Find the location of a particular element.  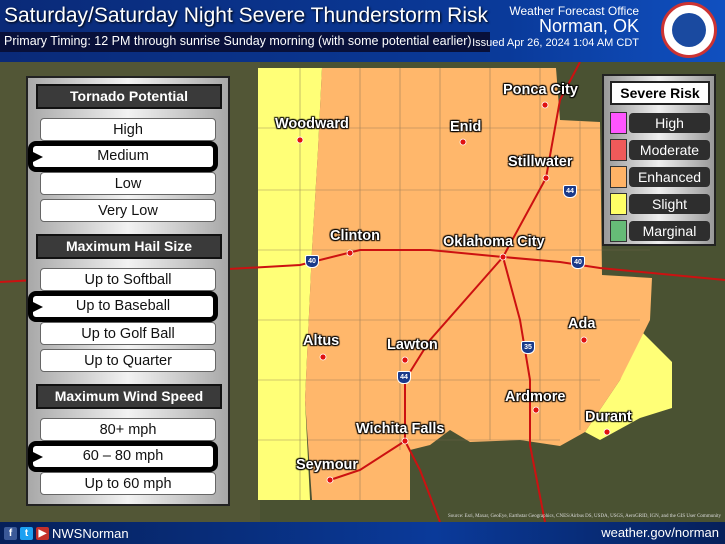

city-label: Lawton is located at coordinates (412, 345).